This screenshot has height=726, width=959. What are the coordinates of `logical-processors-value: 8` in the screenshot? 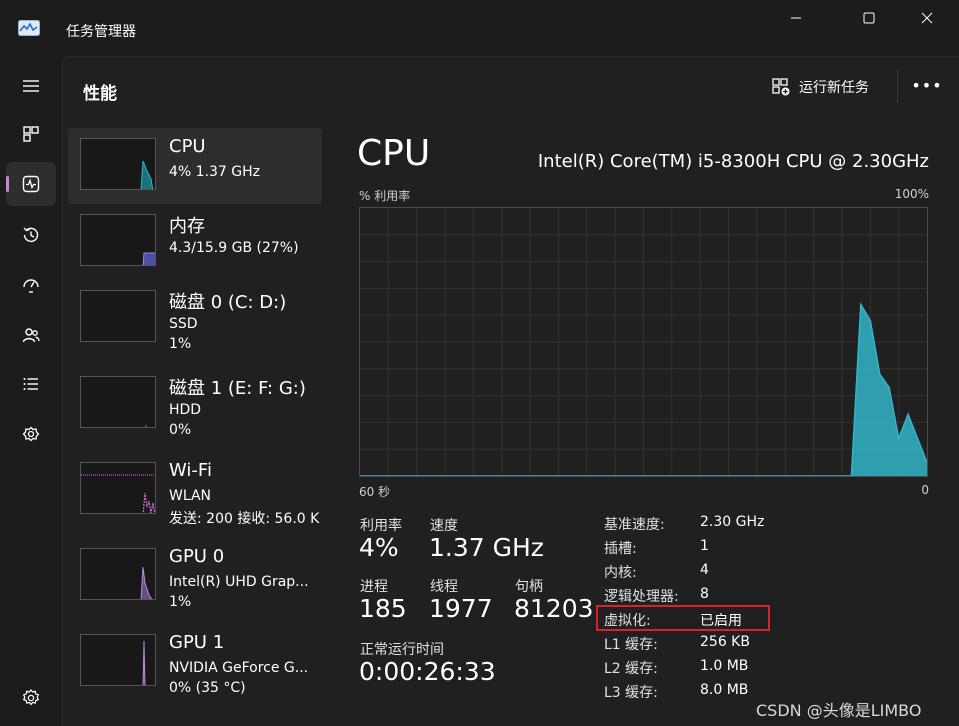 It's located at (704, 594).